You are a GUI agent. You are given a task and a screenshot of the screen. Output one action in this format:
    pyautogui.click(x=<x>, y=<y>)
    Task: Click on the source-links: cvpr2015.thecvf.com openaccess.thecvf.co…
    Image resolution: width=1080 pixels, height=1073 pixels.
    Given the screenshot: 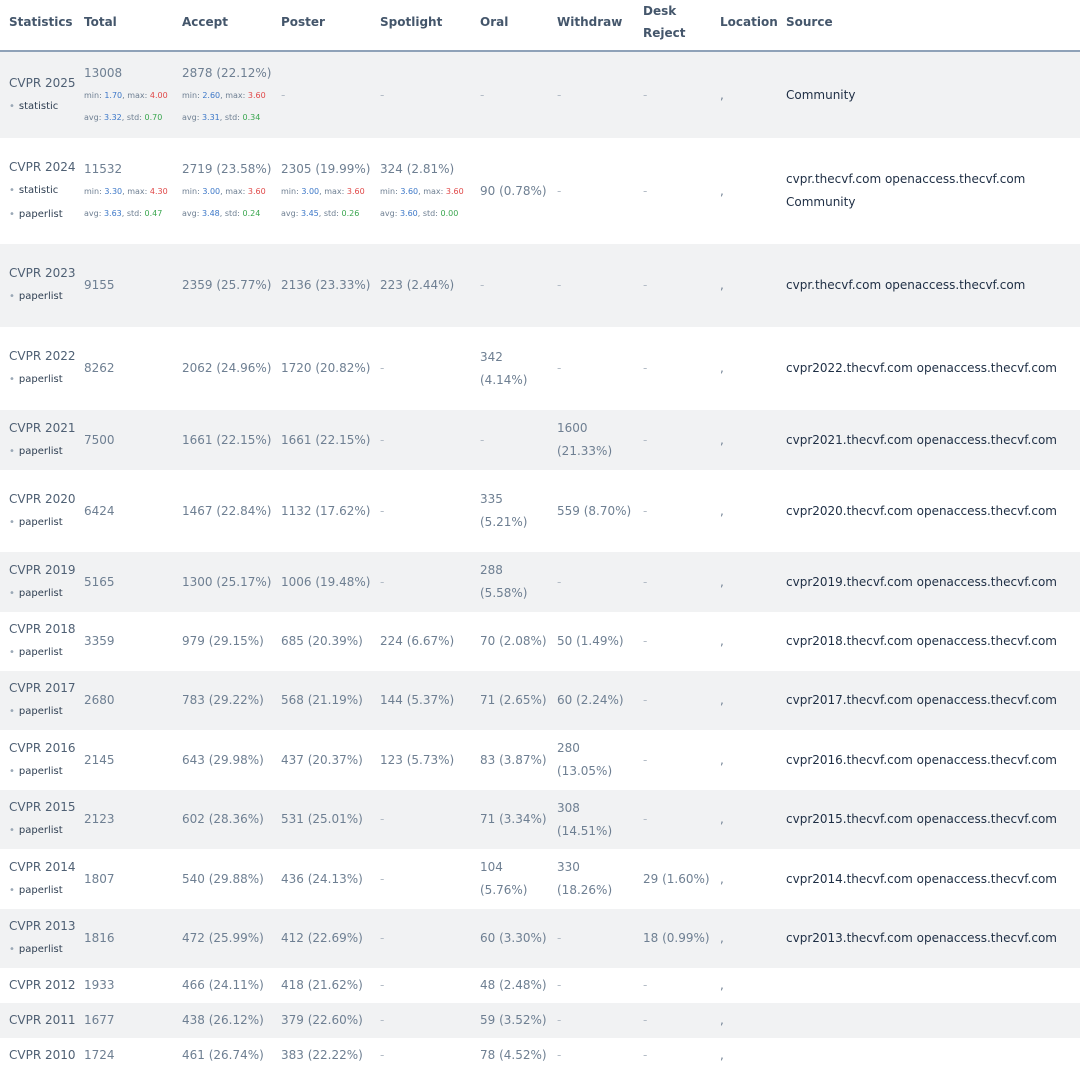 What is the action you would take?
    pyautogui.click(x=926, y=819)
    